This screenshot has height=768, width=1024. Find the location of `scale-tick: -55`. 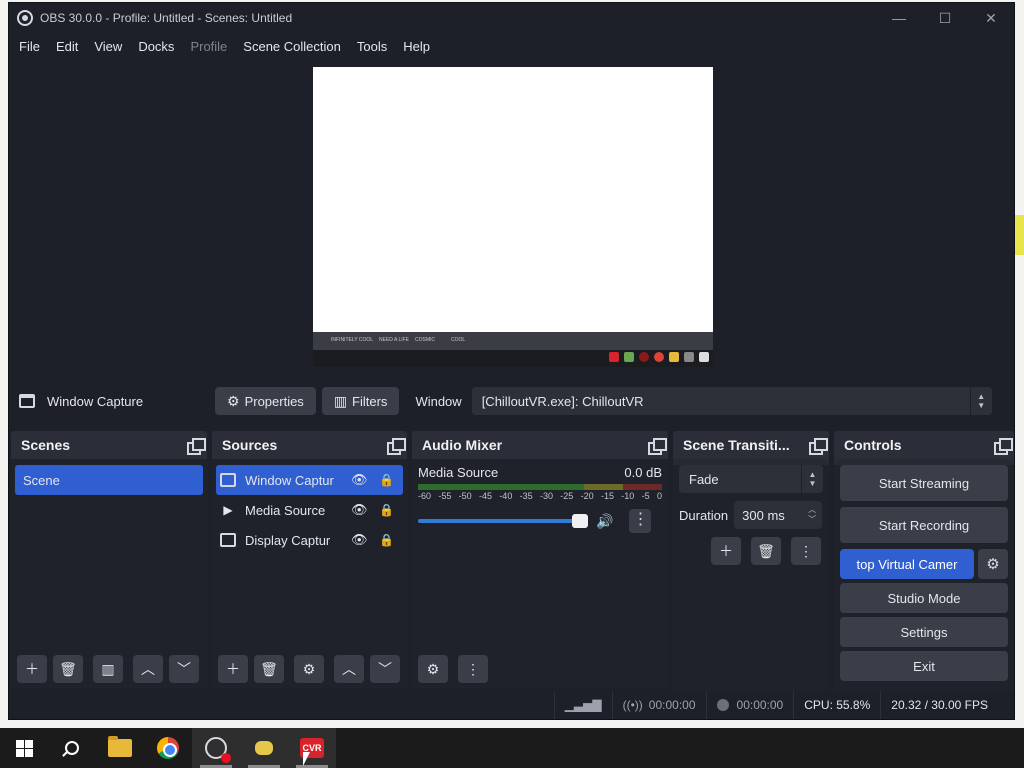

scale-tick: -55 is located at coordinates (445, 496).